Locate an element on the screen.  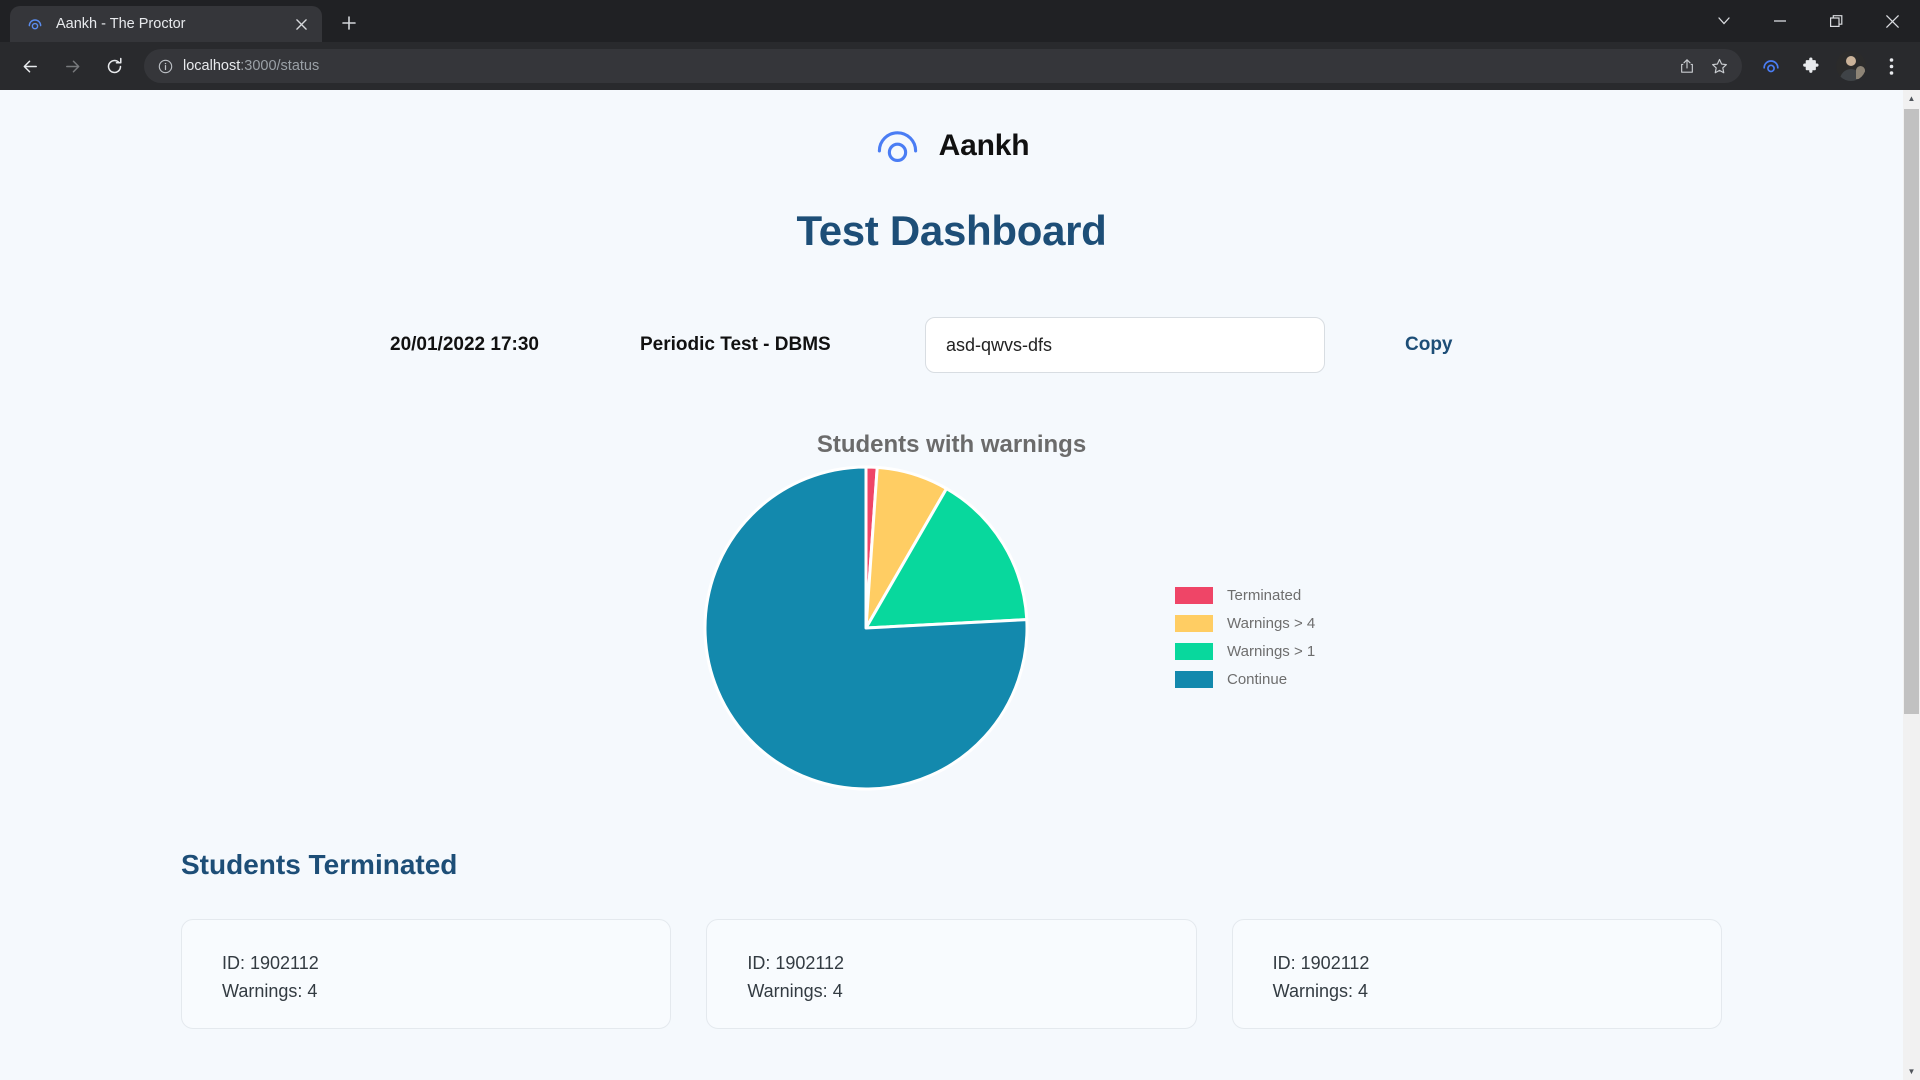
page-title: Test Dashboard is located at coordinates (951, 230).